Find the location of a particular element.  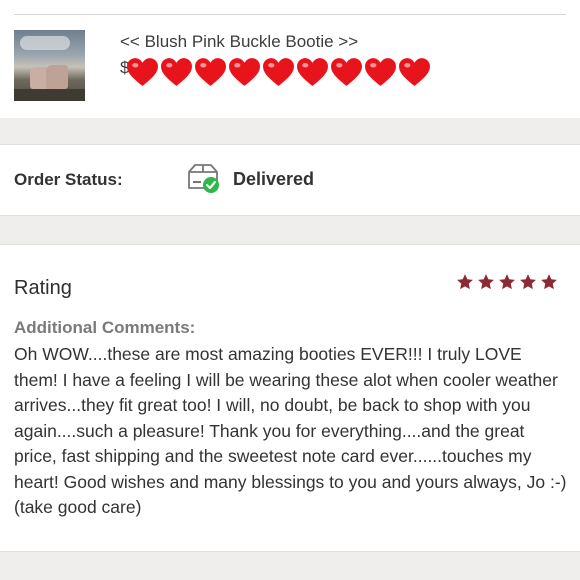

order-status-value: Delivered is located at coordinates (274, 179).